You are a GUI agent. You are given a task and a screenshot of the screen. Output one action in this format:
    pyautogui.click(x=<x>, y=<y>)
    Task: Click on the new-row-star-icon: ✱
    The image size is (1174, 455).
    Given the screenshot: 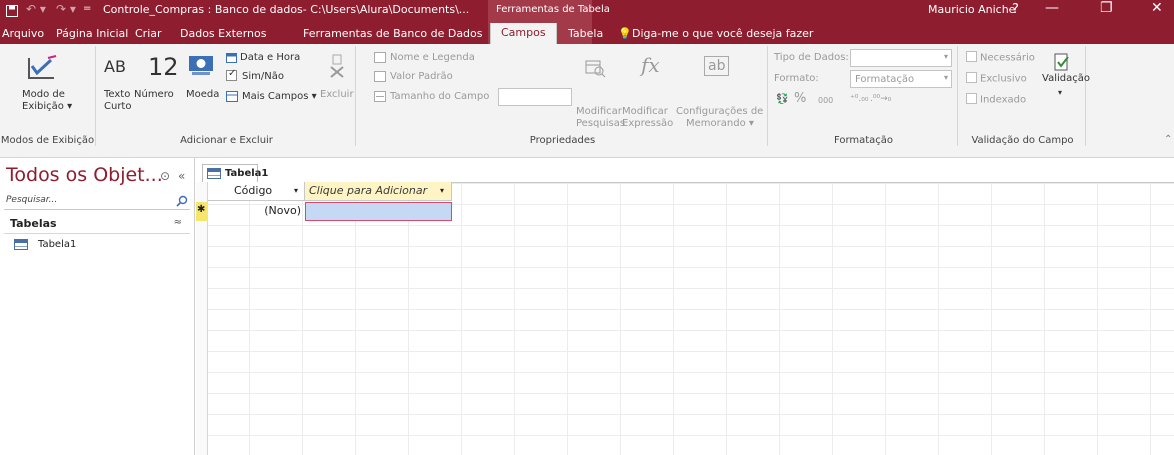 What is the action you would take?
    pyautogui.click(x=201, y=209)
    